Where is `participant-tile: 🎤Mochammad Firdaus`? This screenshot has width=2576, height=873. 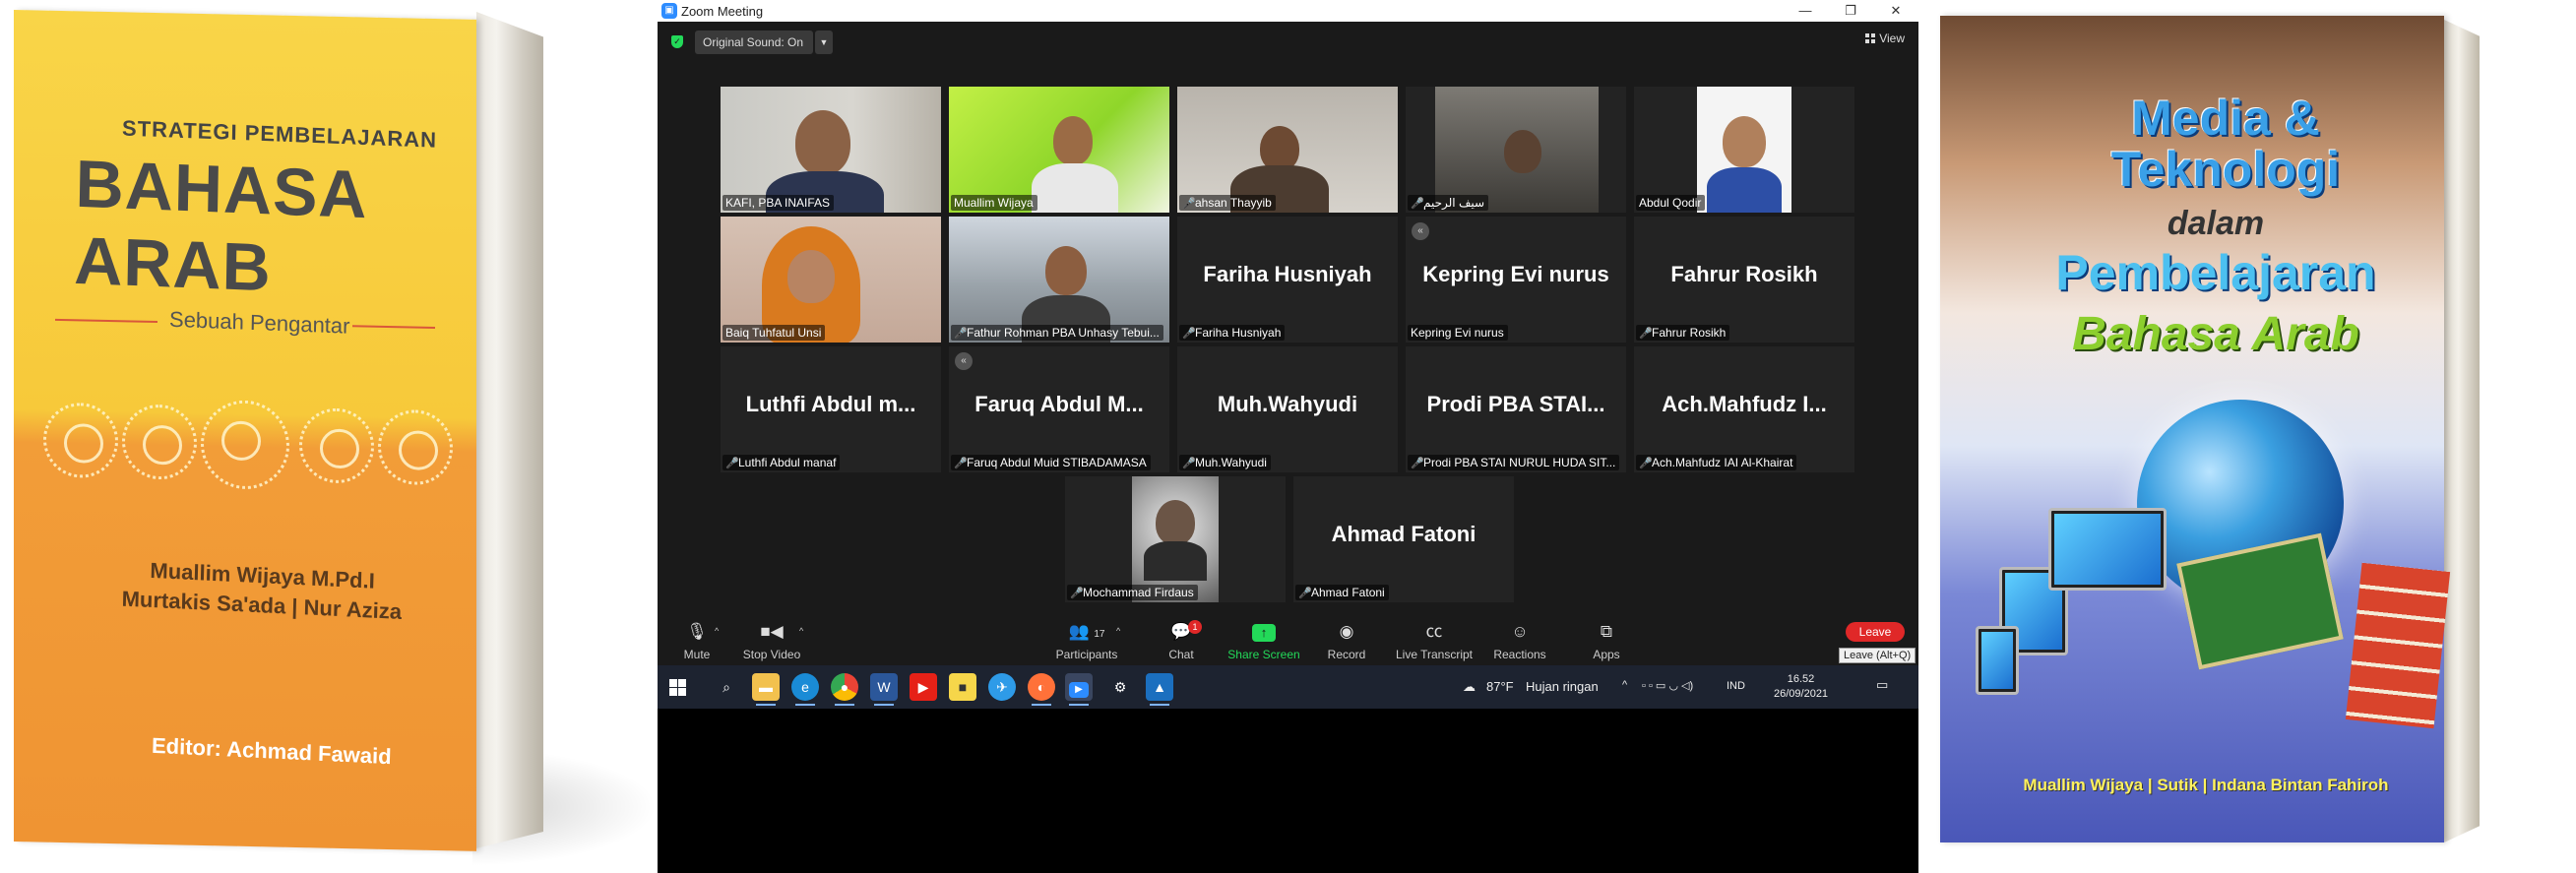 participant-tile: 🎤Mochammad Firdaus is located at coordinates (1176, 539).